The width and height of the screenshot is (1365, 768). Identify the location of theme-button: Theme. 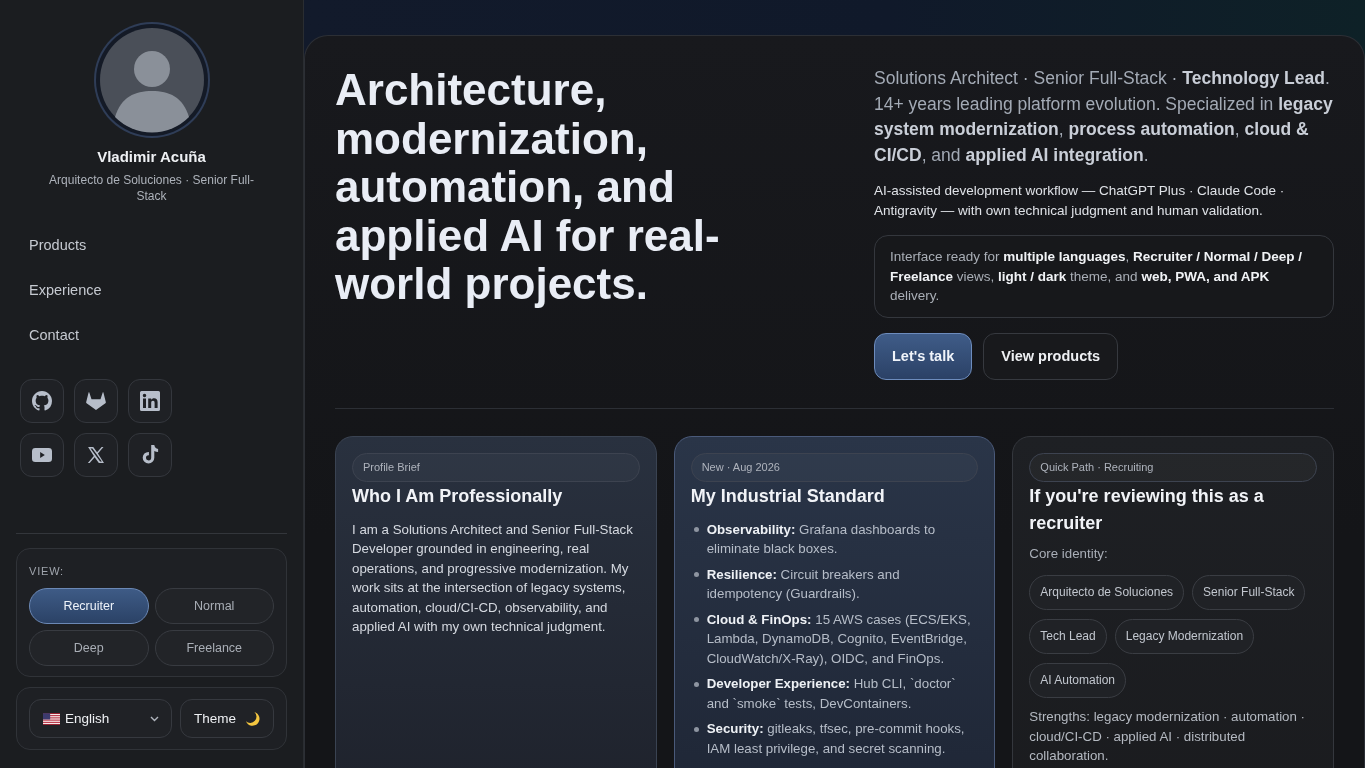
(227, 718).